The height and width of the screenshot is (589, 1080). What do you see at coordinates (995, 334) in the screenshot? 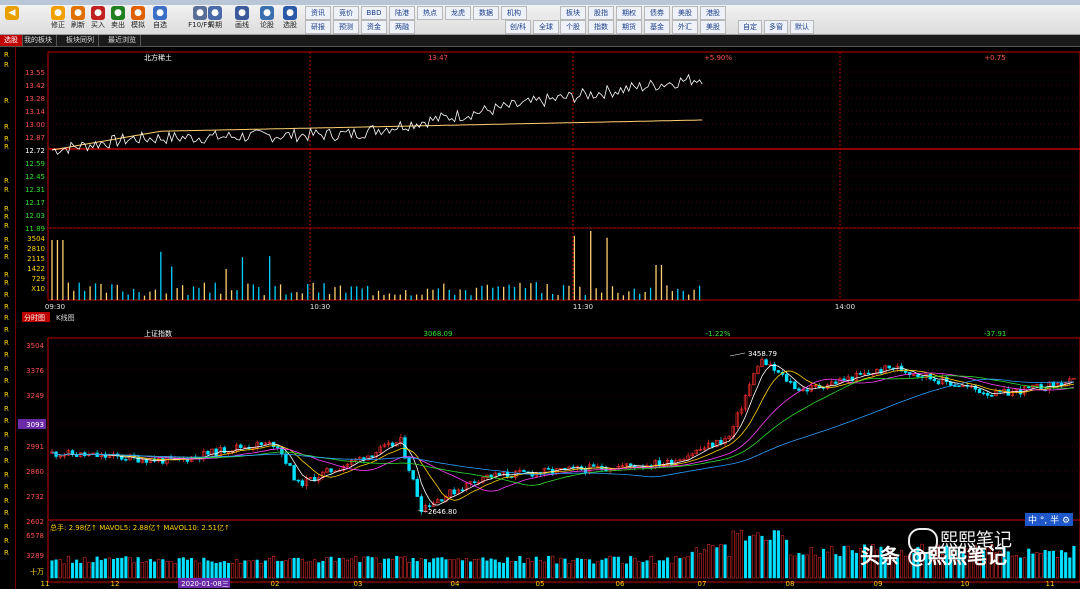
I see `index-change: -37.91` at bounding box center [995, 334].